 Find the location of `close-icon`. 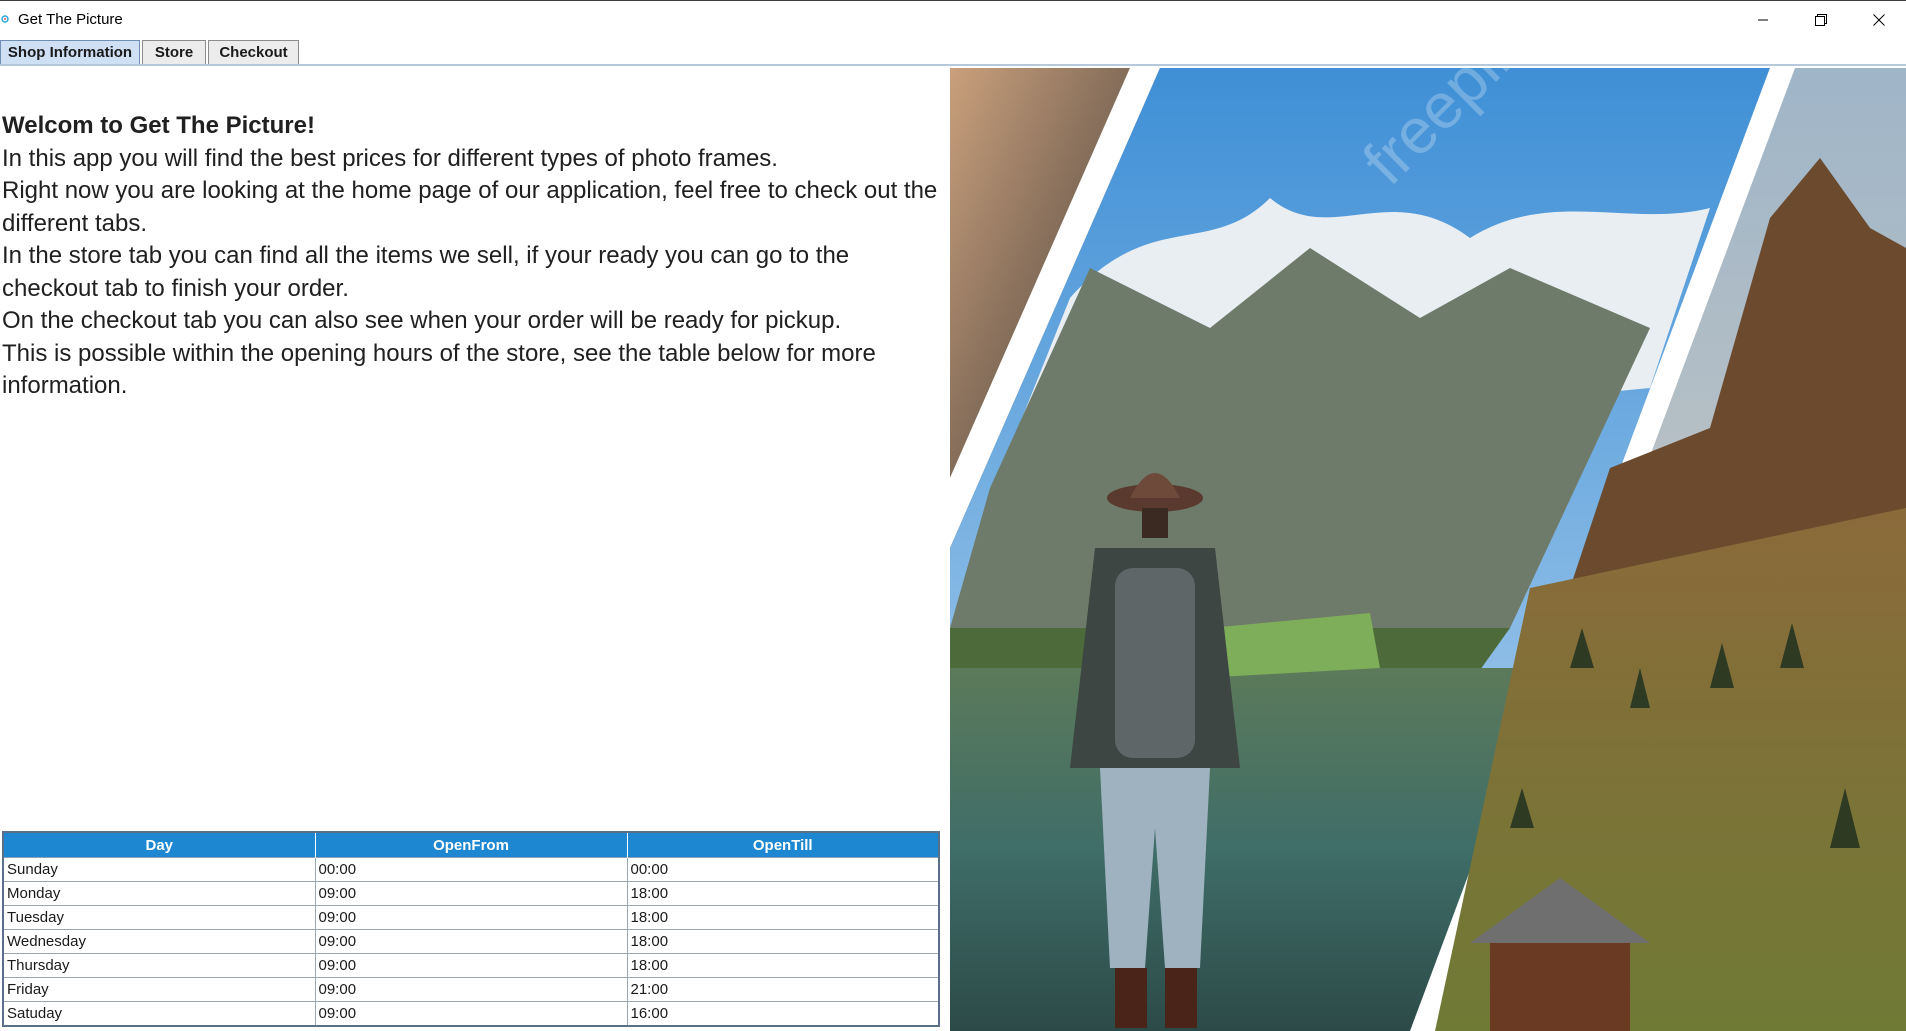

close-icon is located at coordinates (1879, 20).